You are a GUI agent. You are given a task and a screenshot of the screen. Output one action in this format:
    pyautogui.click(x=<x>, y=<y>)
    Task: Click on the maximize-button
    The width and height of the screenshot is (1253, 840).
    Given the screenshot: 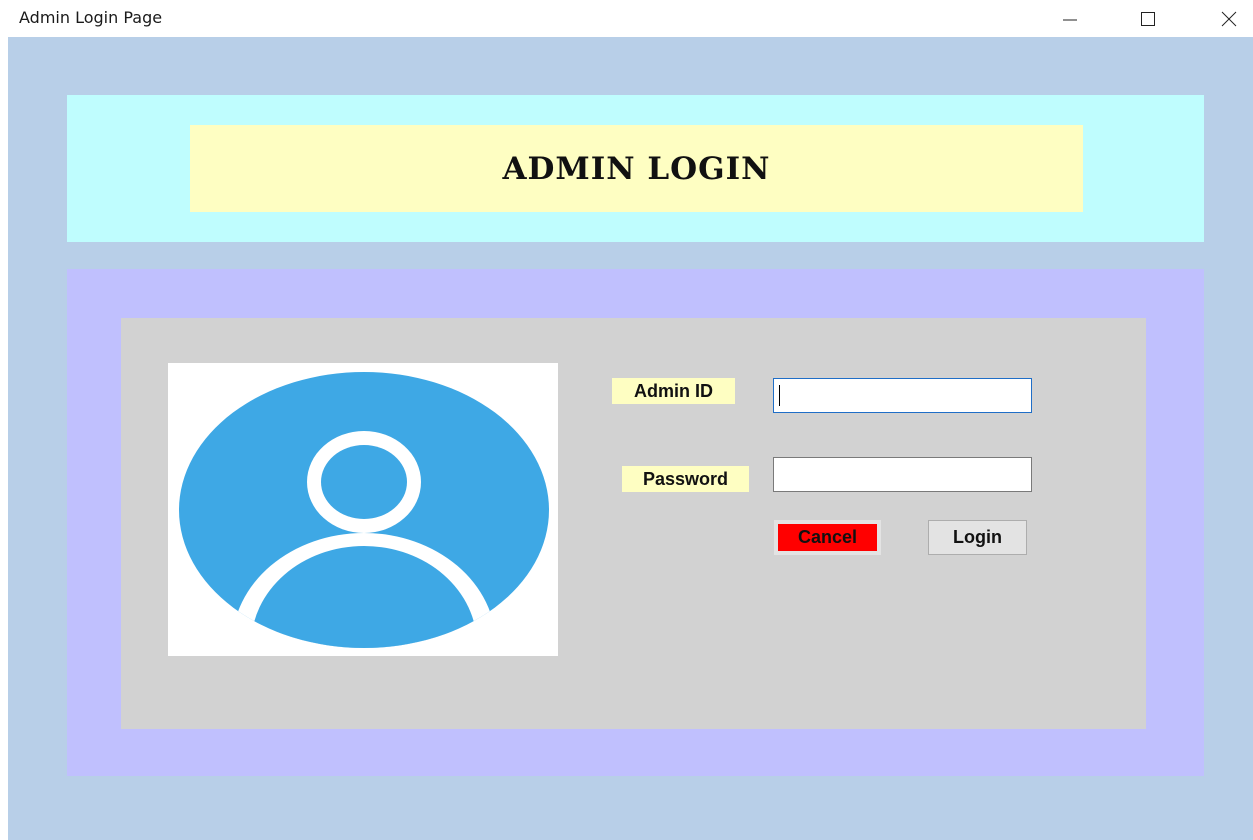 What is the action you would take?
    pyautogui.click(x=1148, y=18)
    